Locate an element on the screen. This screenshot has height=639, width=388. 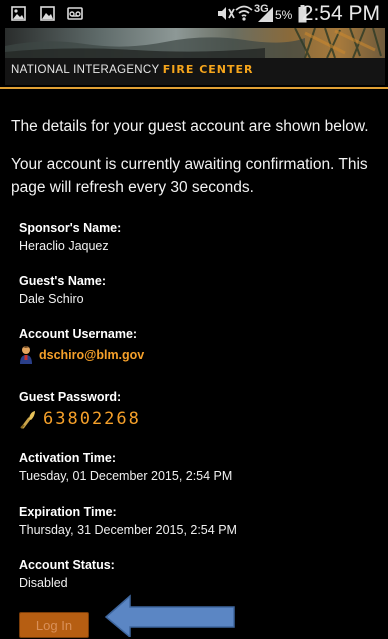
password-field: Guest Password: 63802268 is located at coordinates (80, 409).